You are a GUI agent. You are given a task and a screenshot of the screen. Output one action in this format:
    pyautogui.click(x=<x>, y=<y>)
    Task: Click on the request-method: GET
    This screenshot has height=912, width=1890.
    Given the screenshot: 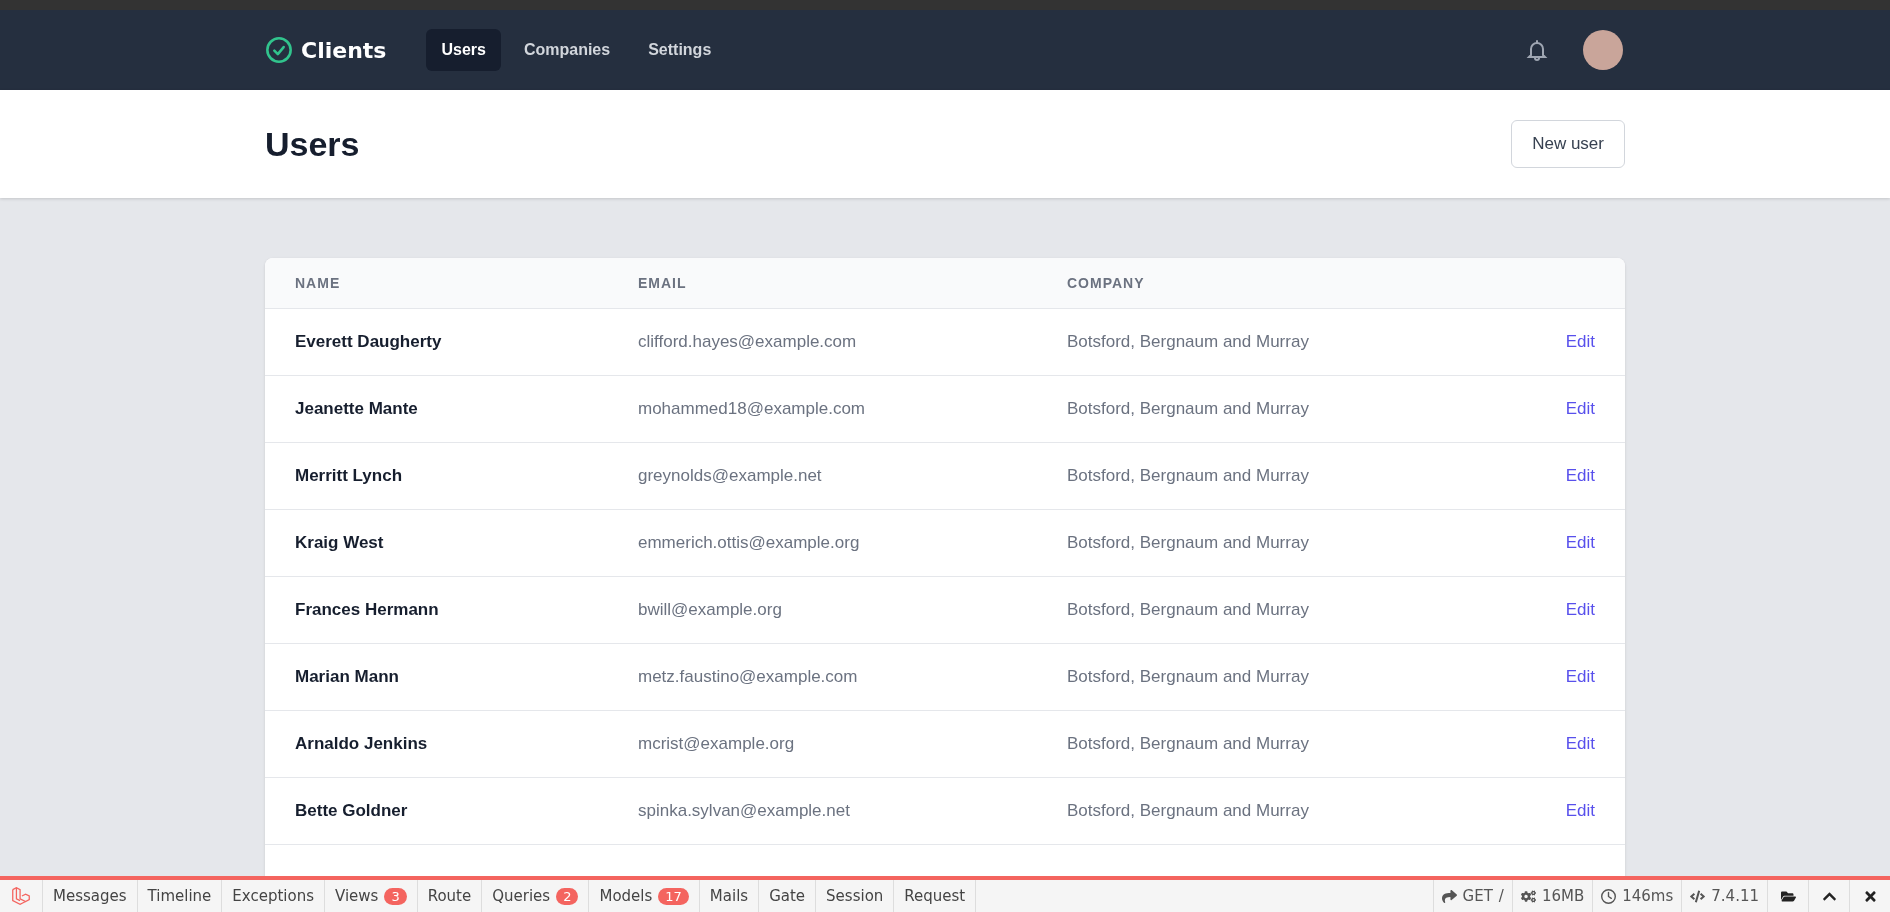 What is the action you would take?
    pyautogui.click(x=1477, y=896)
    